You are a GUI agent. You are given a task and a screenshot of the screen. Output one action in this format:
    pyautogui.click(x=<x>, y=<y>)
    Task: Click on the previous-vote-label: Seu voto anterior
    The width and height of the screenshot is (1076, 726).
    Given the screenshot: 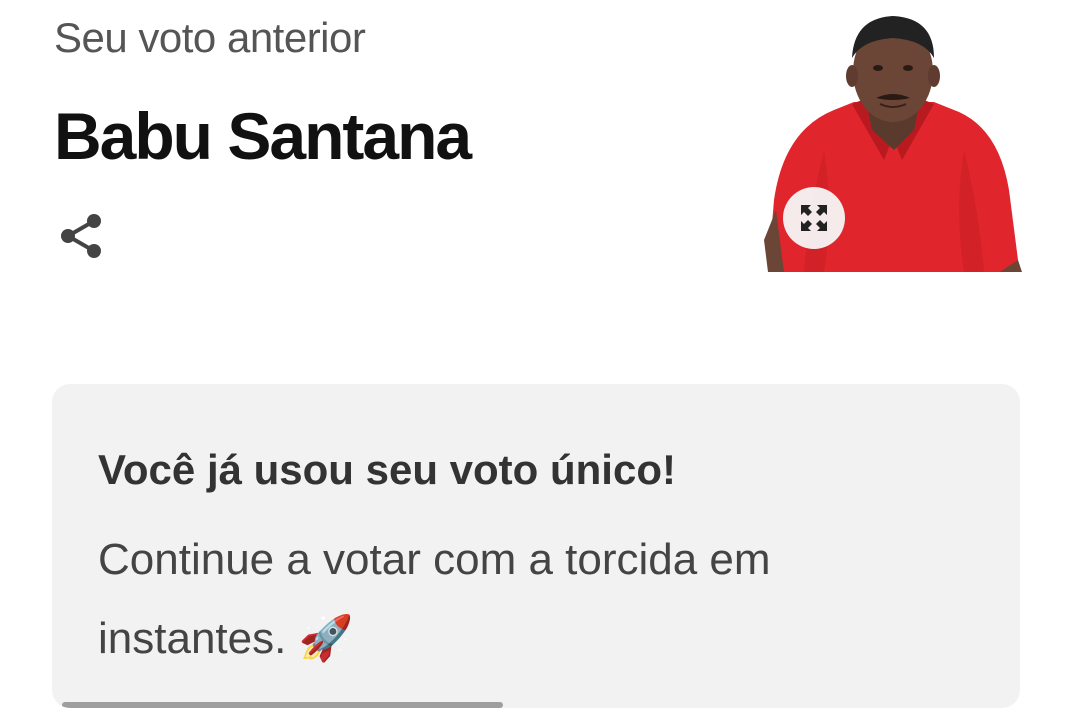 What is the action you would take?
    pyautogui.click(x=210, y=37)
    